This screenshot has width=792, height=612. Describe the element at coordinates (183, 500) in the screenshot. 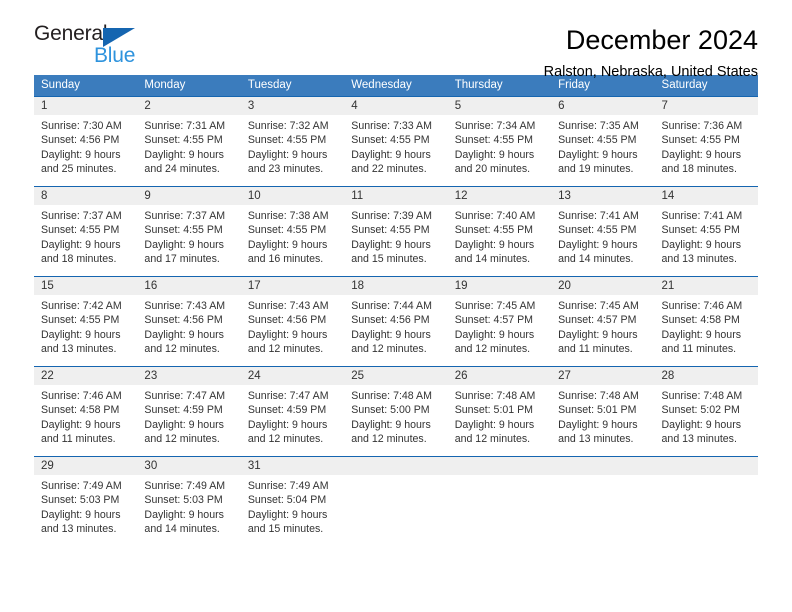

I see `sunset-time: Sunset: 5:03 PM` at that location.